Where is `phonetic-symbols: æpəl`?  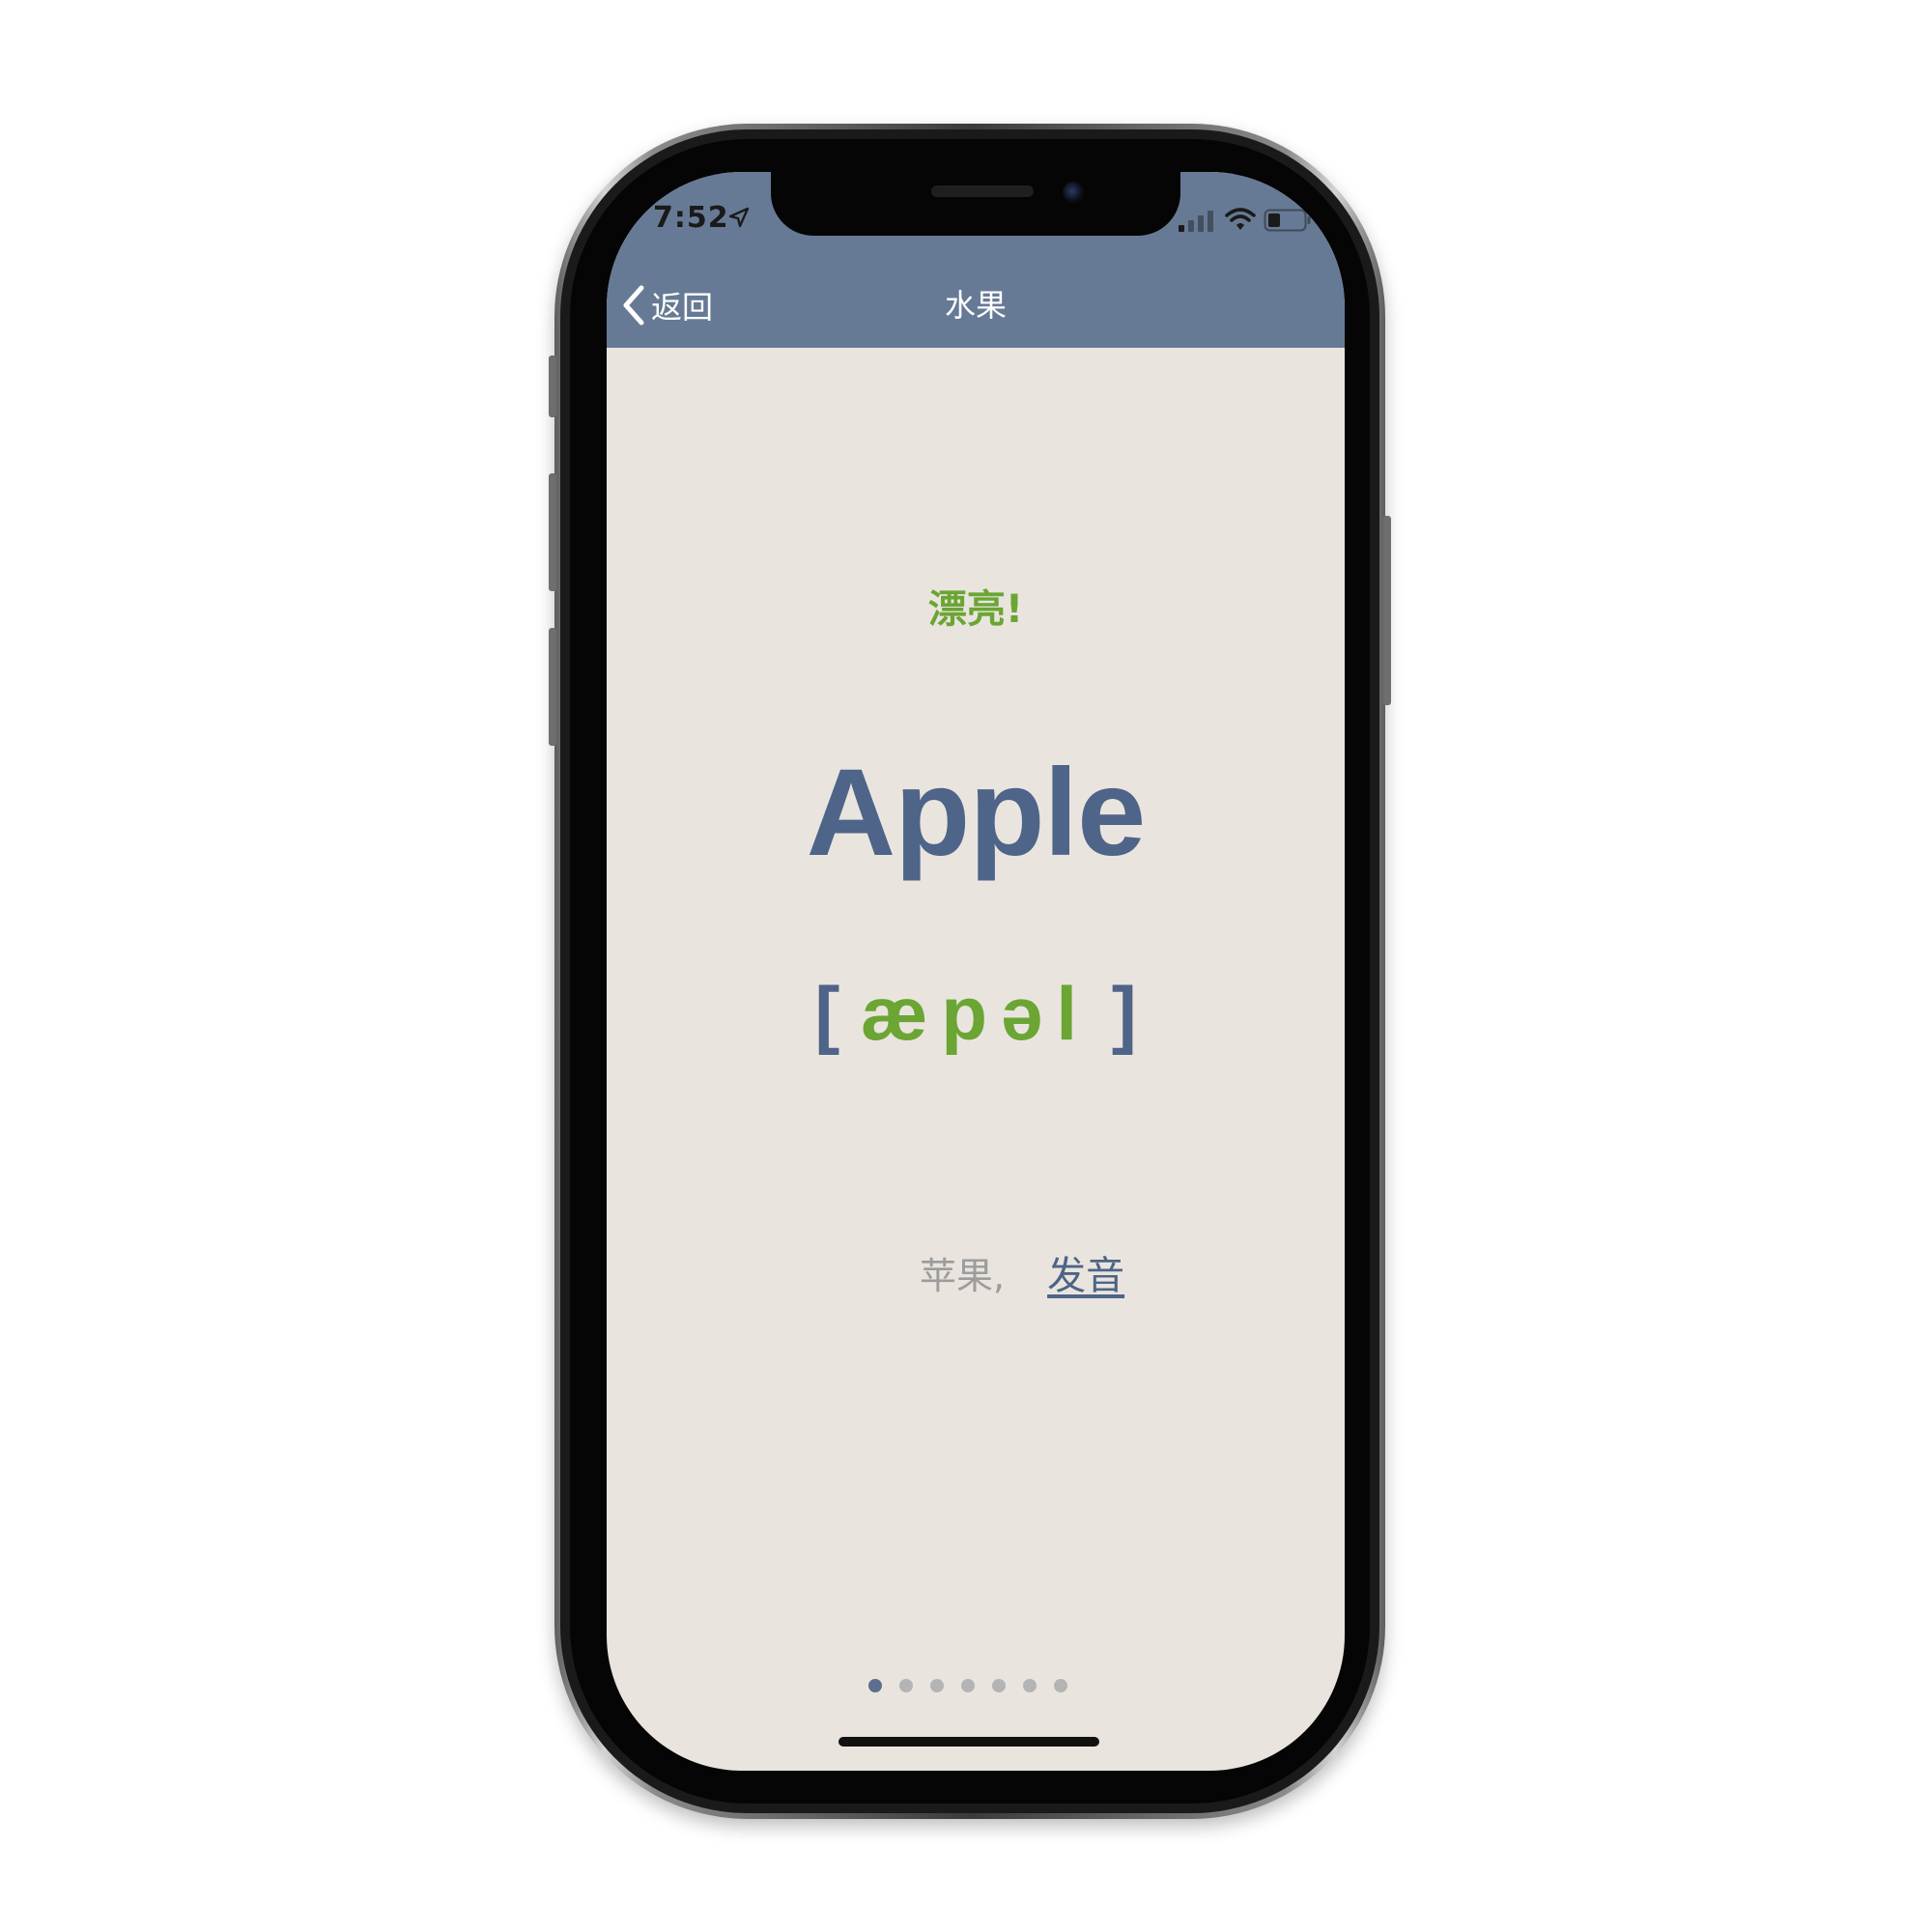
phonetic-symbols: æpəl is located at coordinates (976, 1013).